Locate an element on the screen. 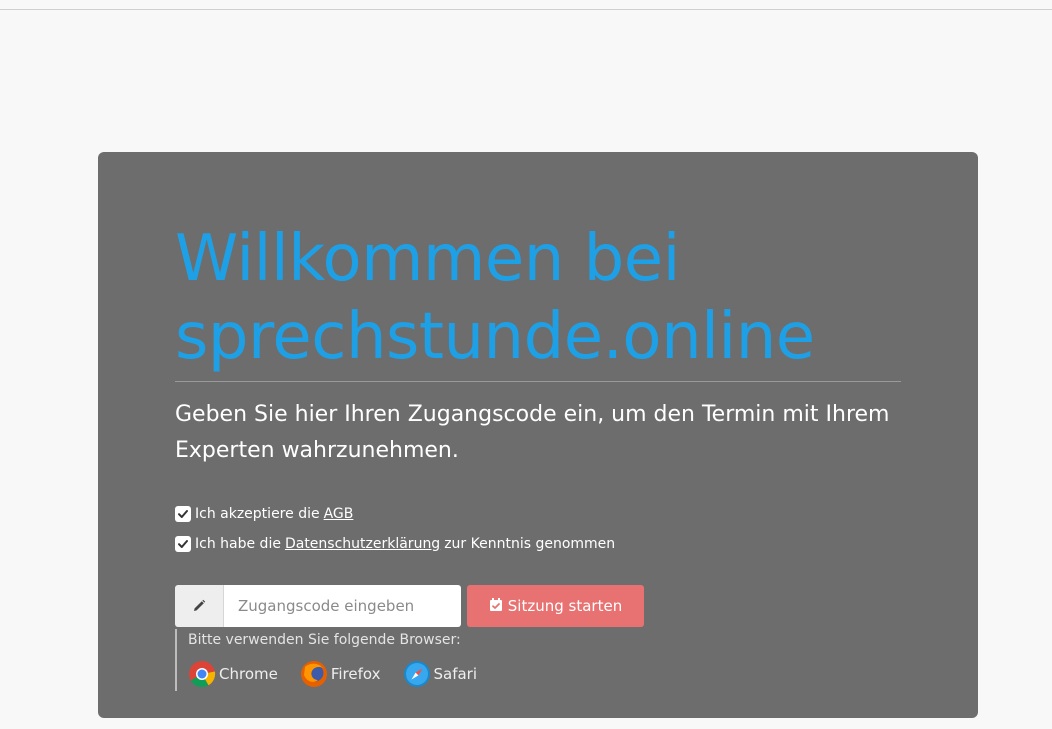  firefox-icon is located at coordinates (313, 674).